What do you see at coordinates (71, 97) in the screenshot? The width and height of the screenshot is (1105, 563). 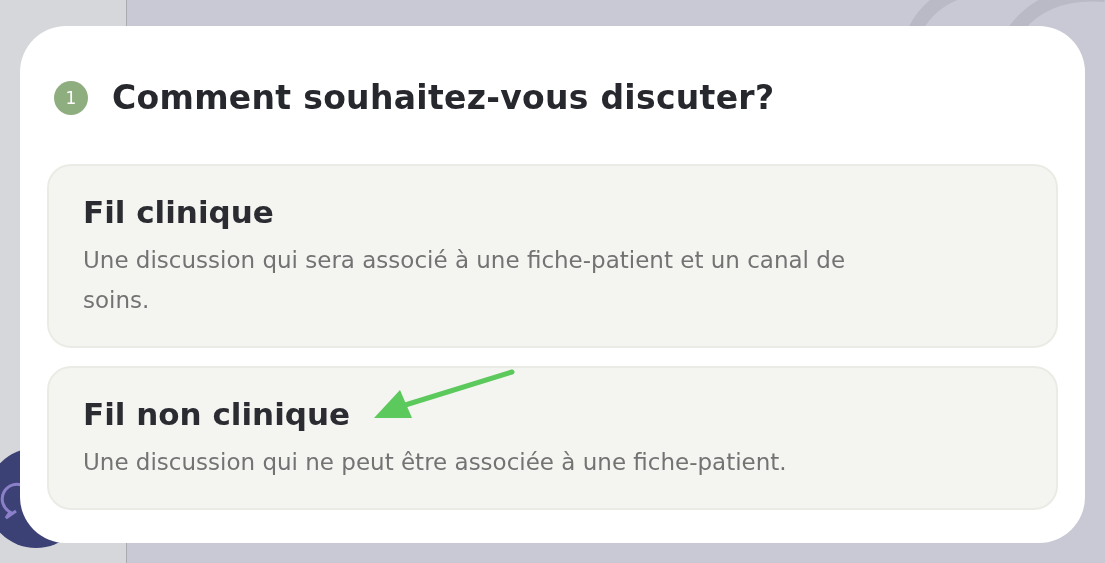 I see `step-badge: 1` at bounding box center [71, 97].